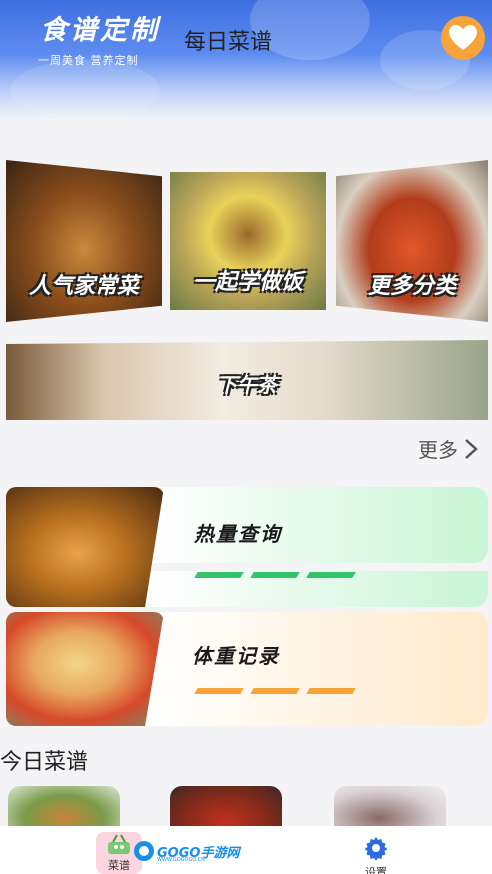  What do you see at coordinates (228, 42) in the screenshot?
I see `page-title: 每日菜谱` at bounding box center [228, 42].